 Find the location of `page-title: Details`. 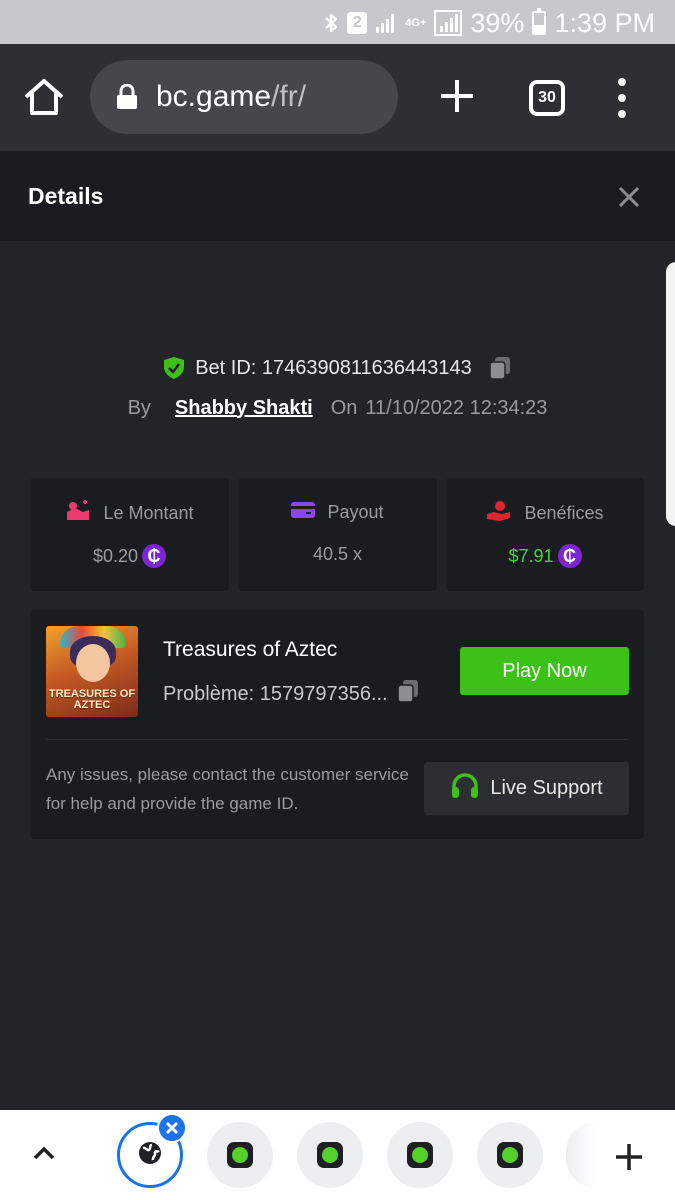

page-title: Details is located at coordinates (66, 196).